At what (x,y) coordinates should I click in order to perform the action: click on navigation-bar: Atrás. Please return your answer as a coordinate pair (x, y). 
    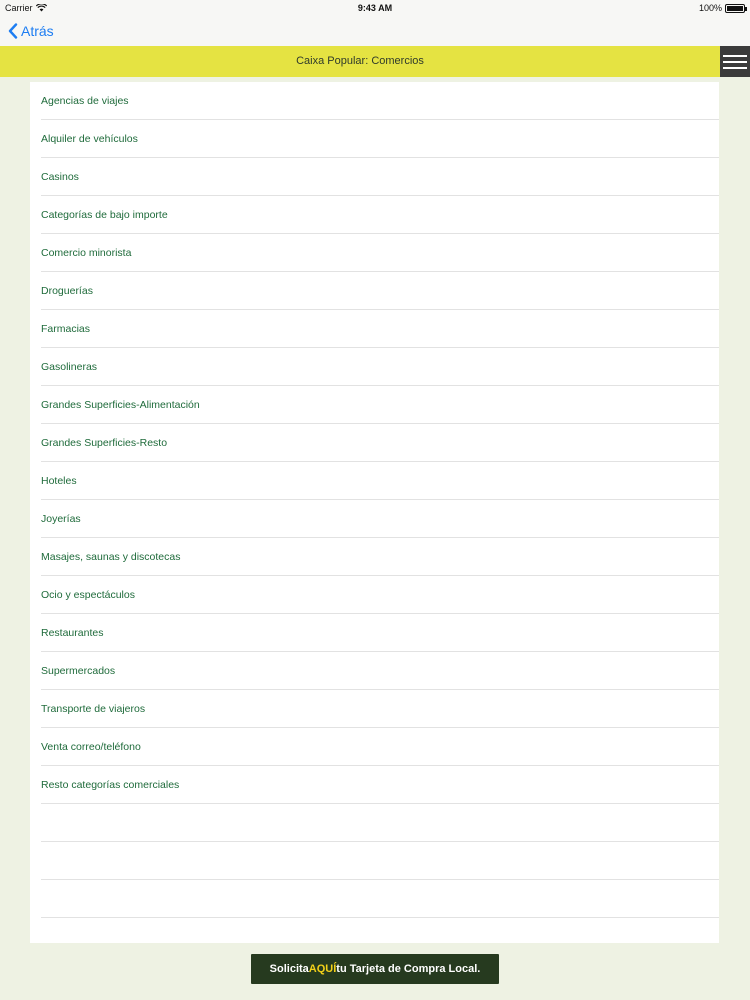
    Looking at the image, I should click on (375, 31).